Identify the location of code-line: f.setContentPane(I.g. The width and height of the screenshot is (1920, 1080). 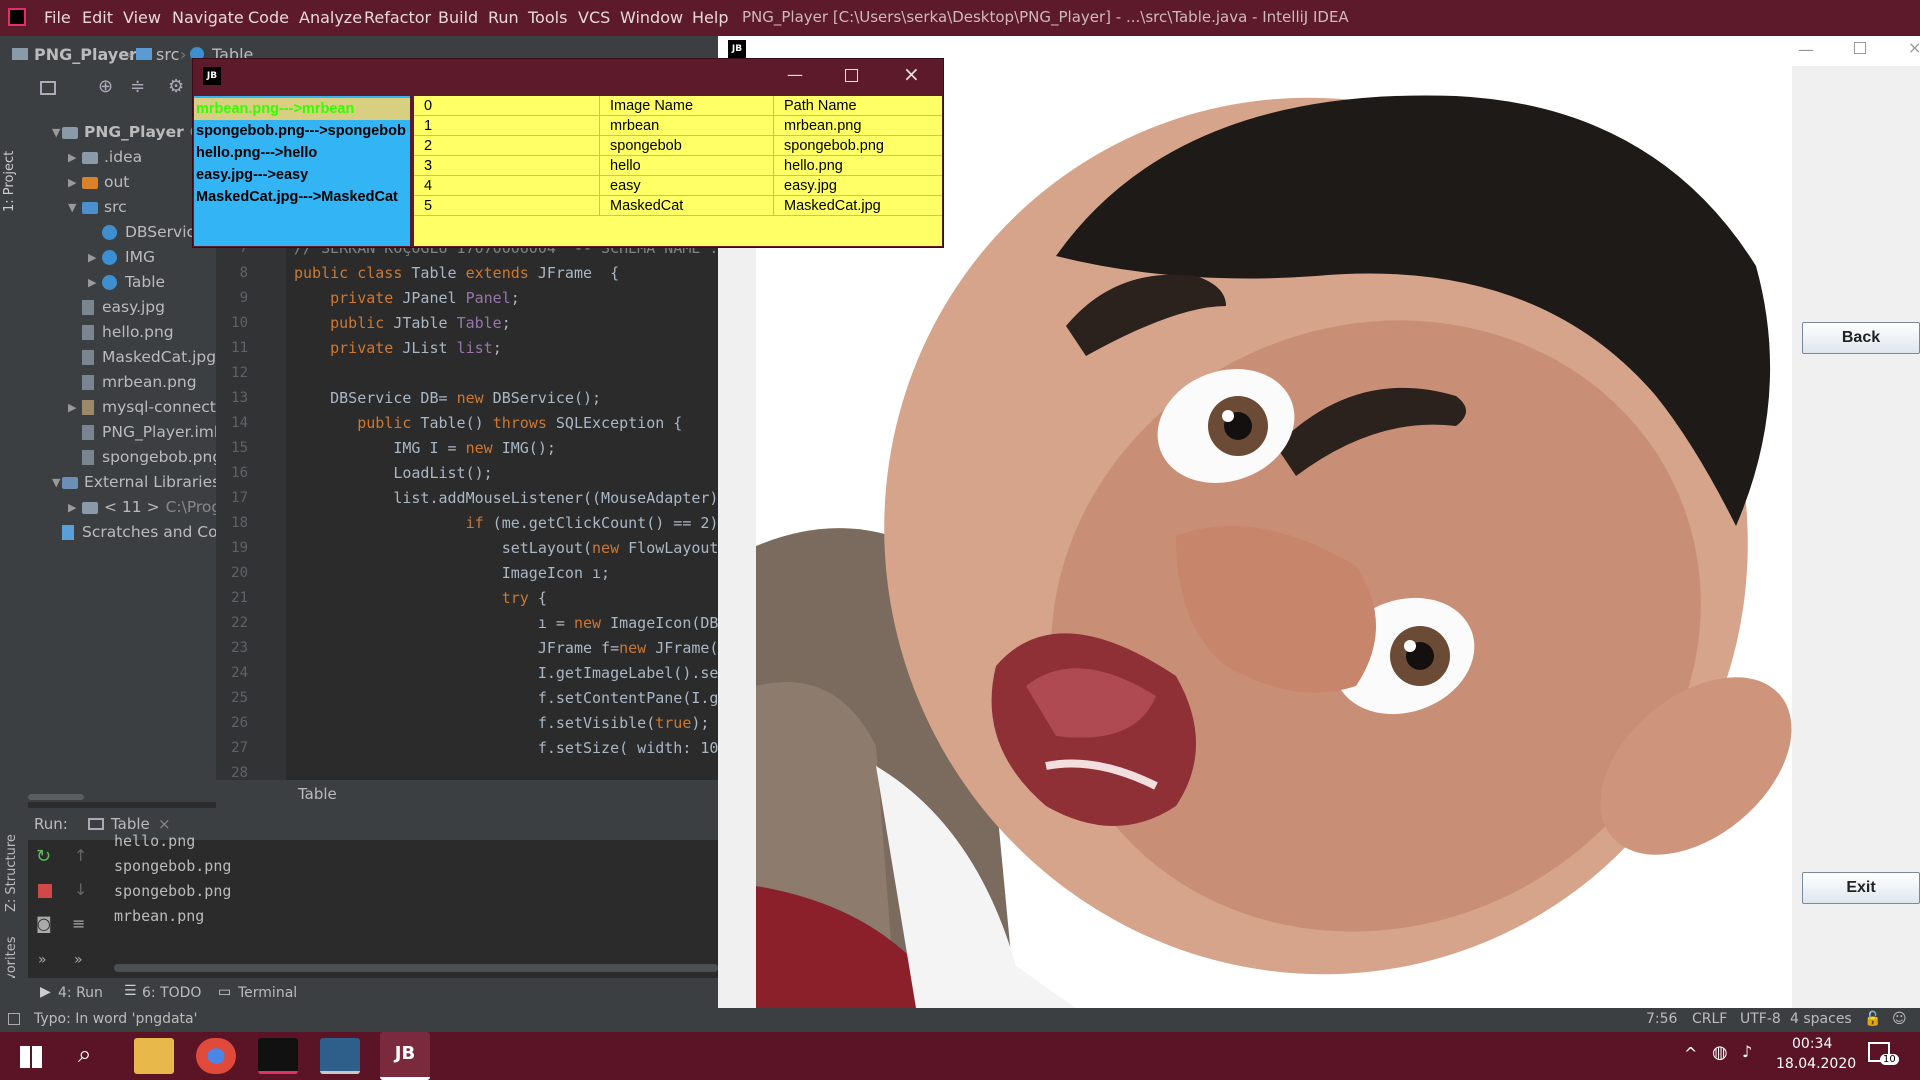
(506, 698).